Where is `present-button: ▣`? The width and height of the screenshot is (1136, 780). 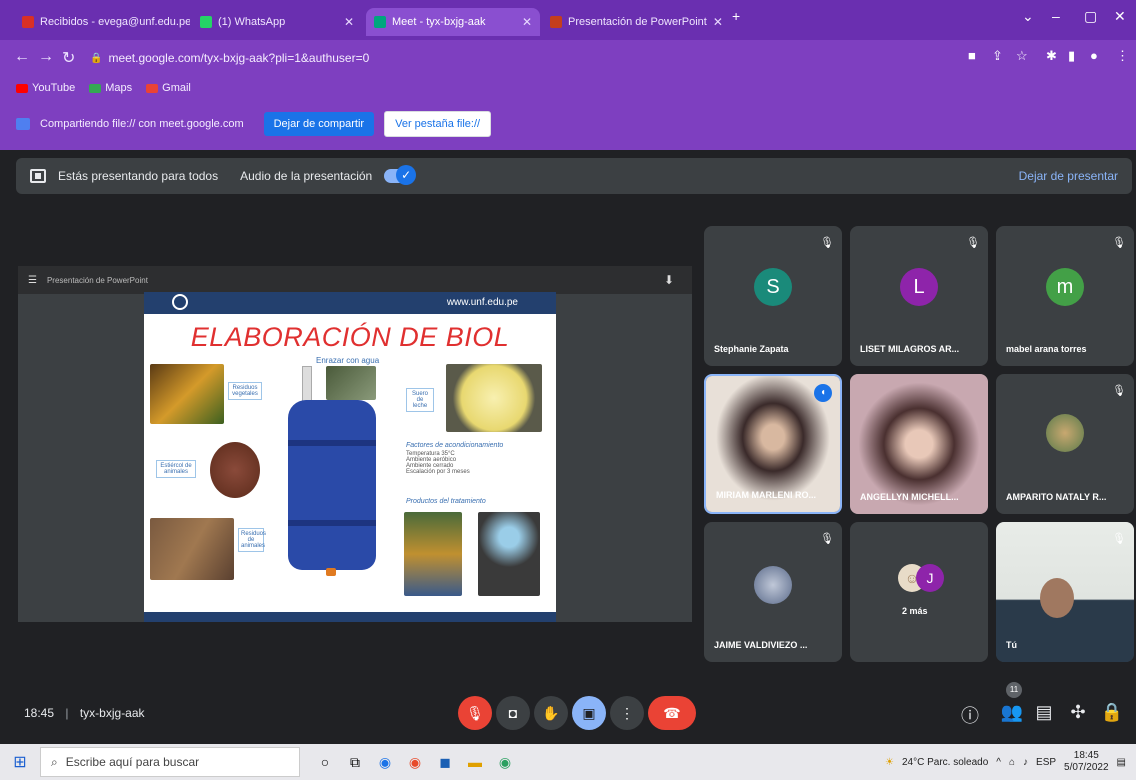
present-button: ▣ is located at coordinates (589, 713).